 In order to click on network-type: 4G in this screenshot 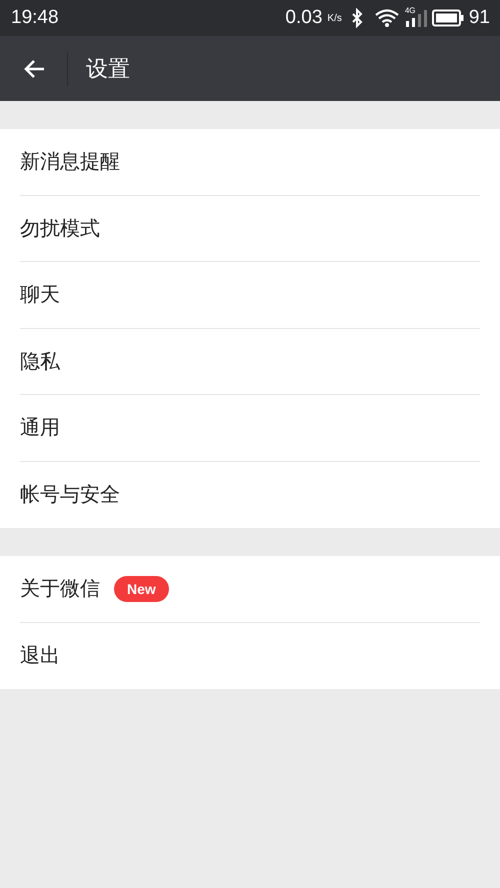, I will do `click(410, 10)`.